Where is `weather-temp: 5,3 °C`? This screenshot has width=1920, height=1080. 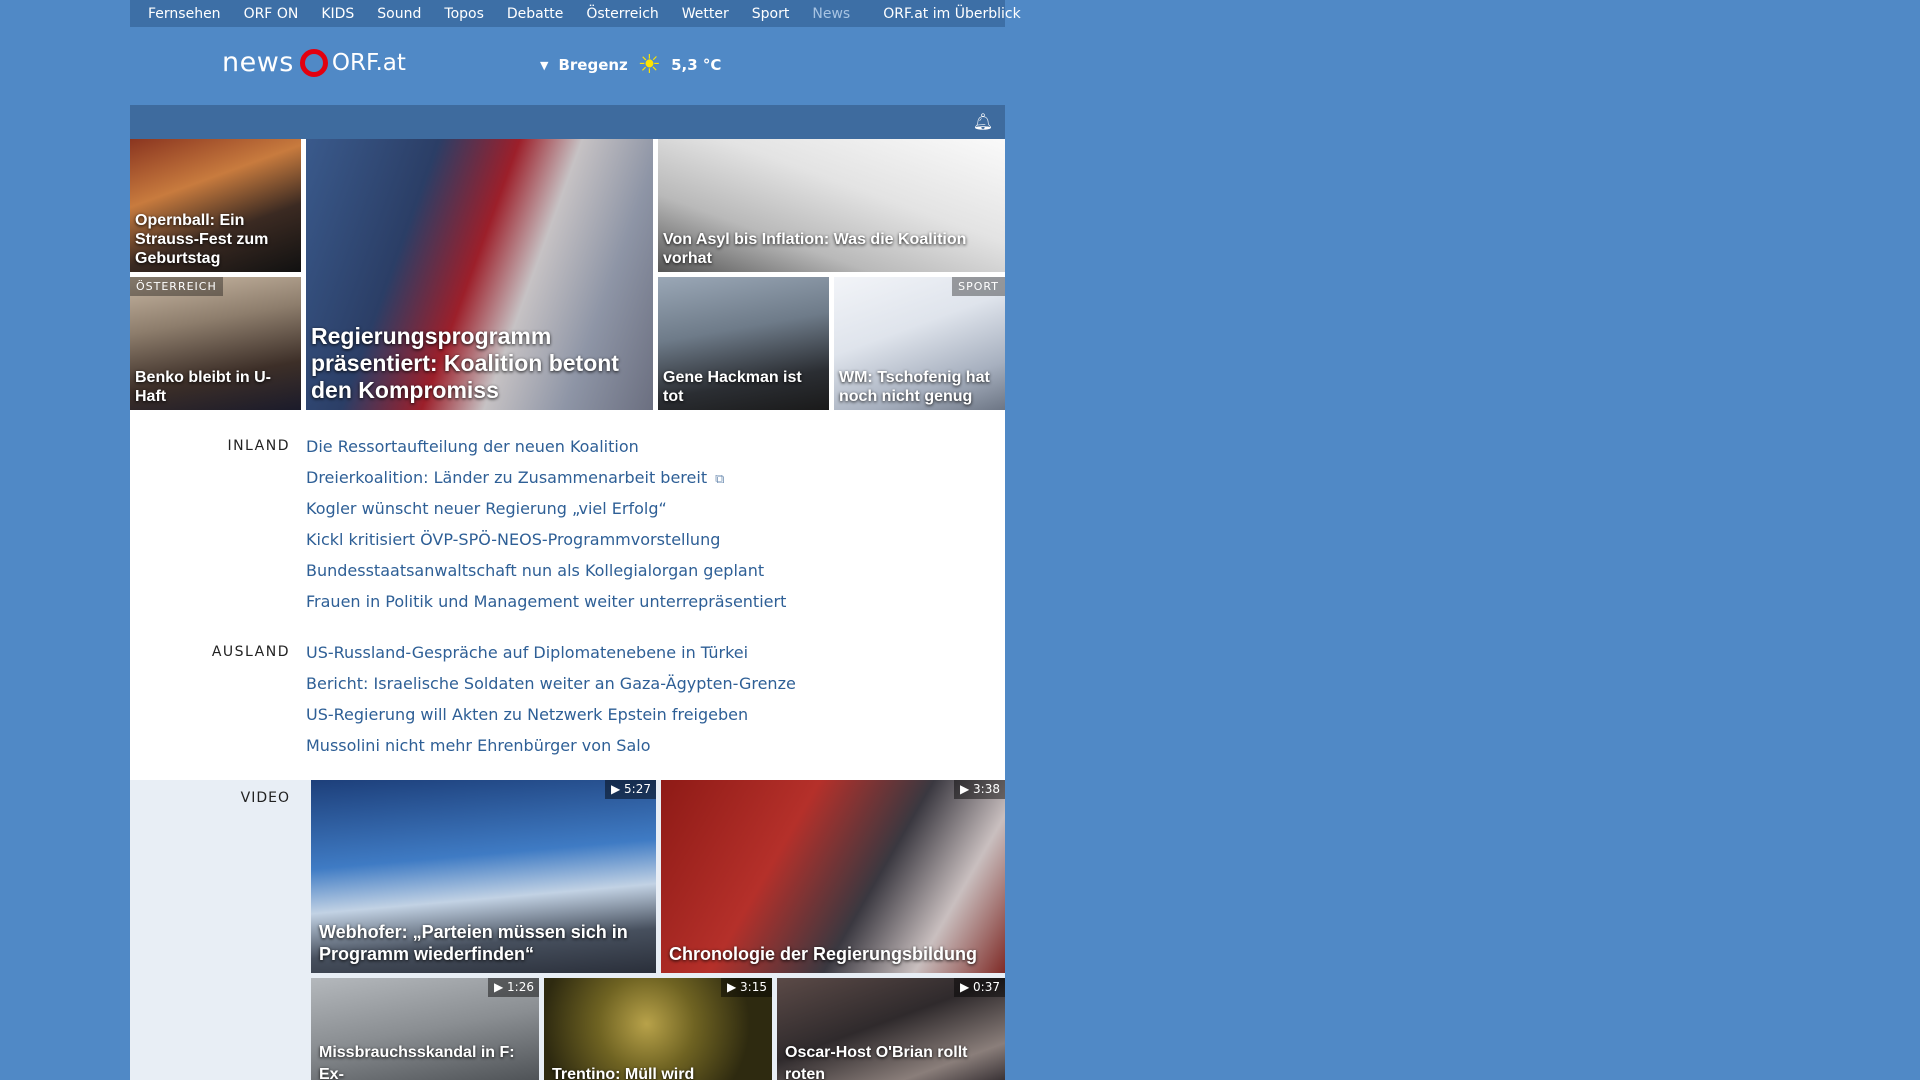
weather-temp: 5,3 °C is located at coordinates (696, 65).